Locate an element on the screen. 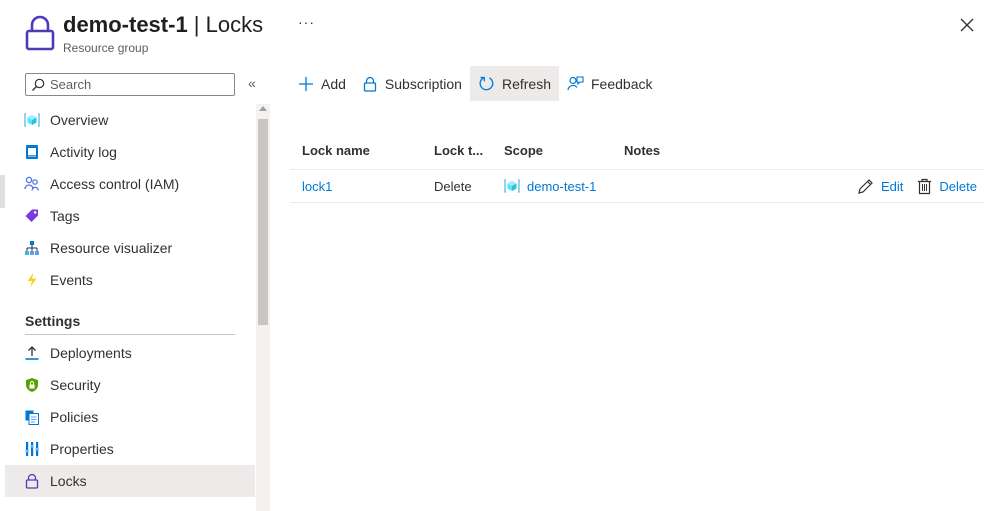 The width and height of the screenshot is (1004, 511). settings-section-header: Settings is located at coordinates (53, 321).